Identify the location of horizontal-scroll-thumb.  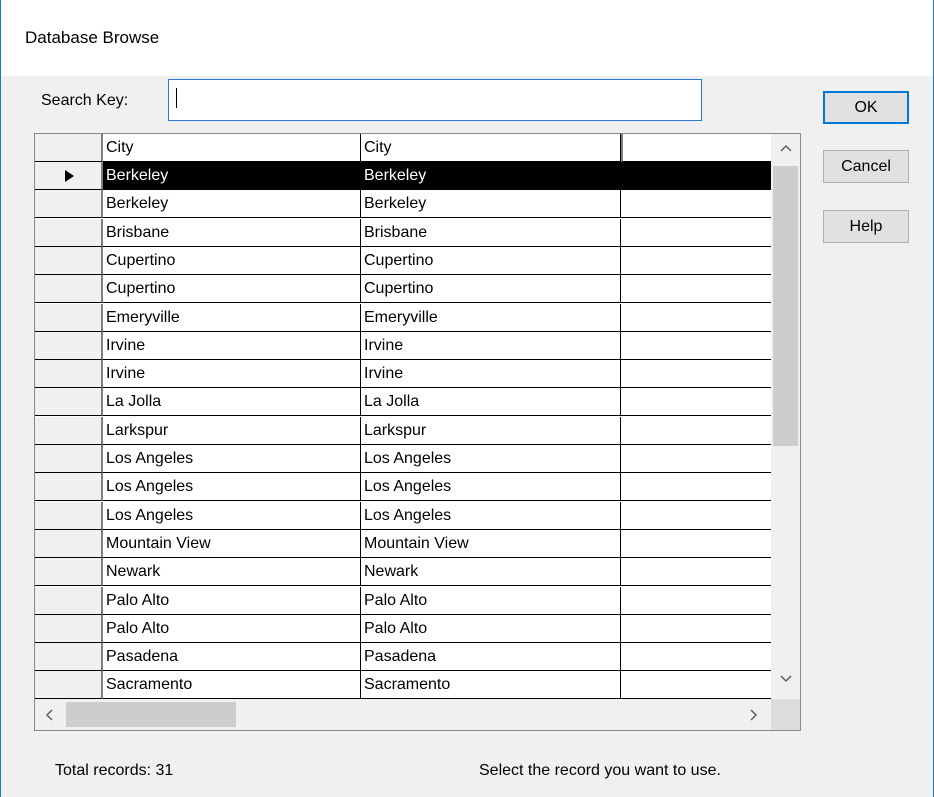
(151, 714).